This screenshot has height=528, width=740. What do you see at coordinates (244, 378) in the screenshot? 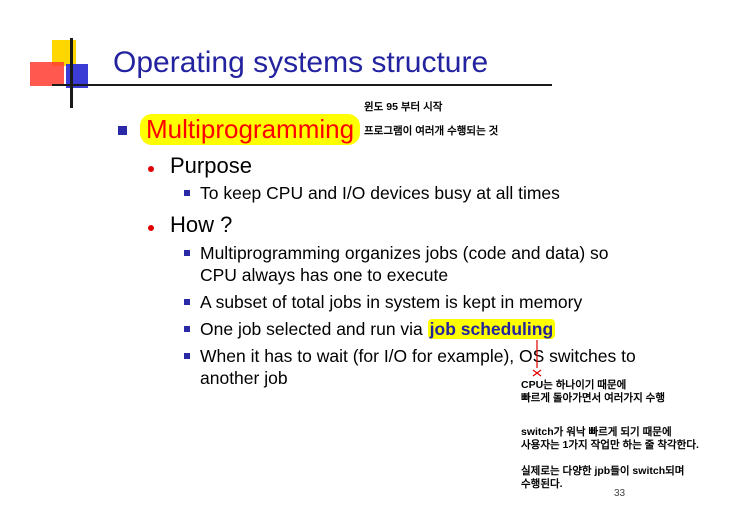
I see `how-item-4-line2: another job` at bounding box center [244, 378].